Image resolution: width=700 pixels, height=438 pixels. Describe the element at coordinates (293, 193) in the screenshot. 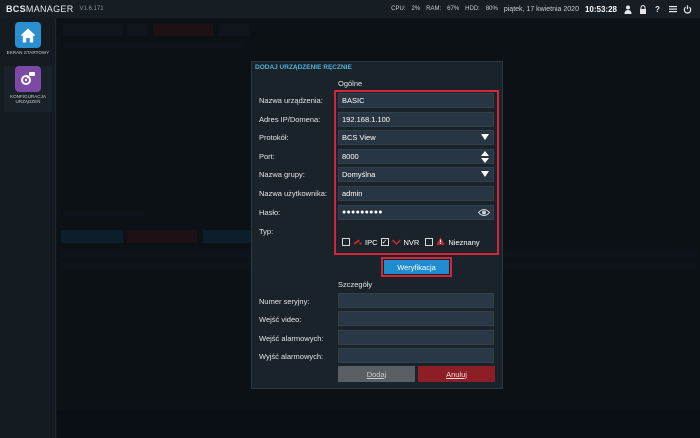

I see `username-label: Nazwa użytkownika:` at that location.